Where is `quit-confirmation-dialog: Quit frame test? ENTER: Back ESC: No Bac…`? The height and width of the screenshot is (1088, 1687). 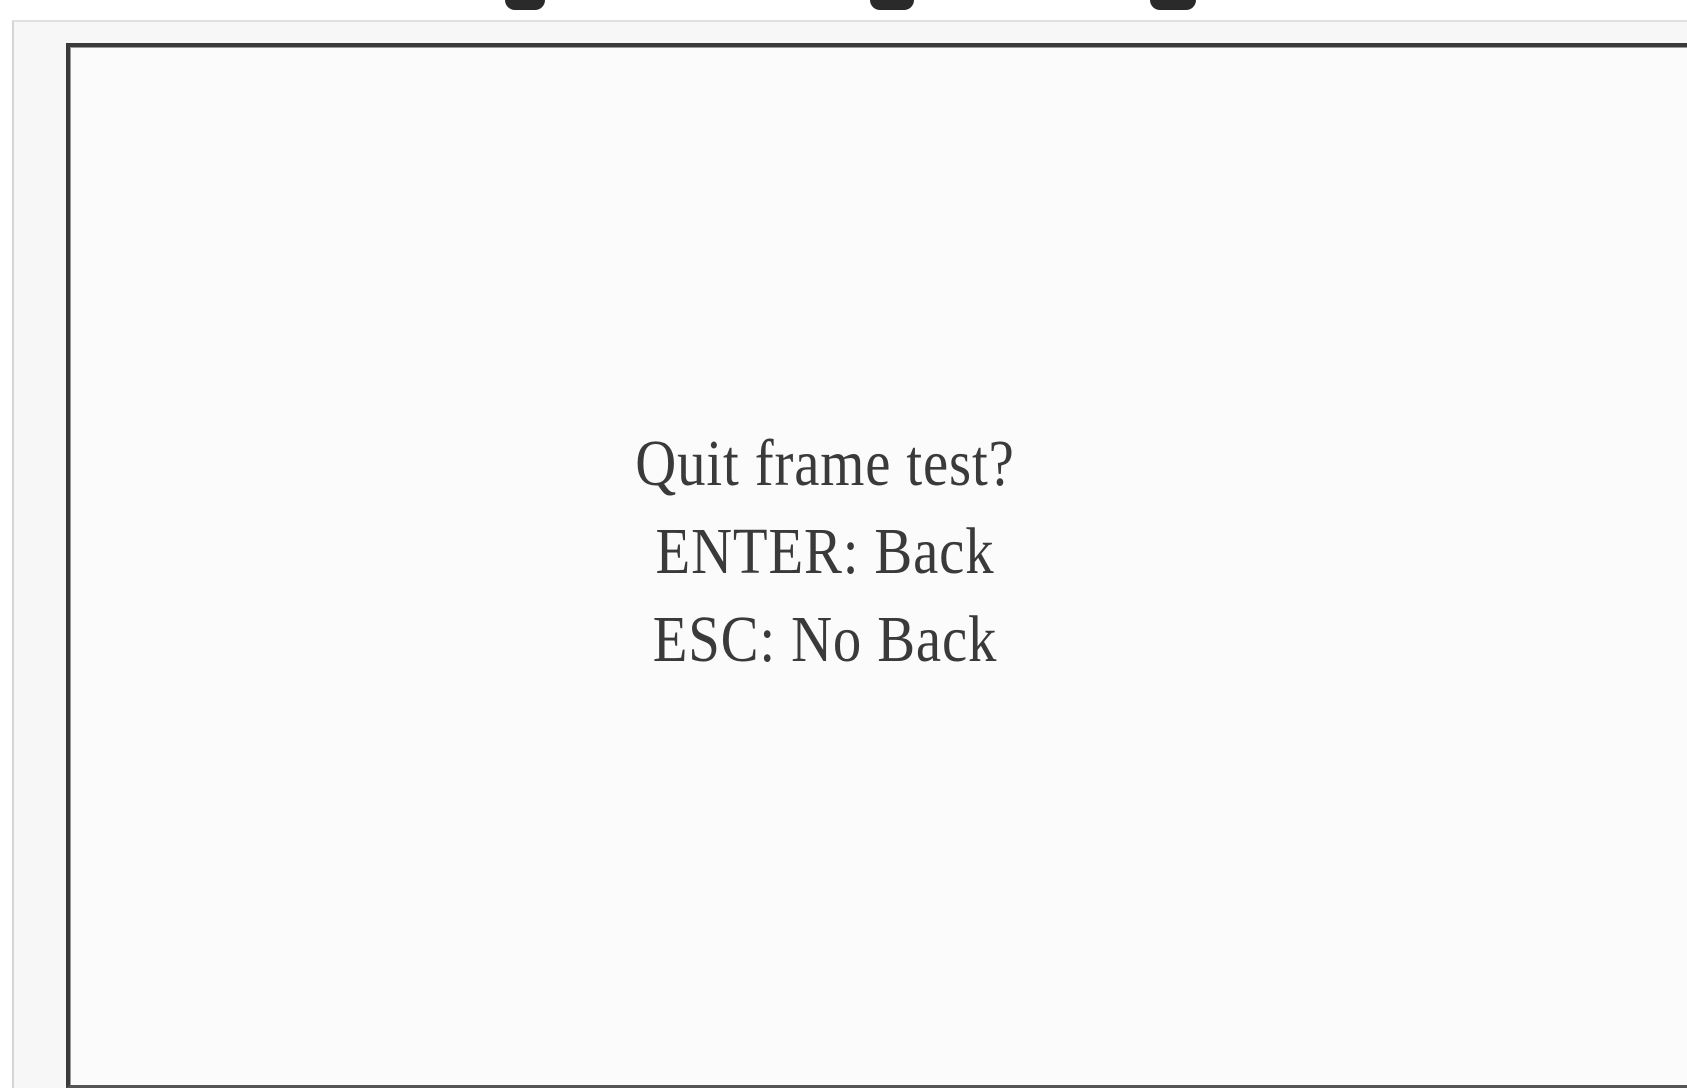
quit-confirmation-dialog: Quit frame test? ENTER: Back ESC: No Bac… is located at coordinates (825, 552).